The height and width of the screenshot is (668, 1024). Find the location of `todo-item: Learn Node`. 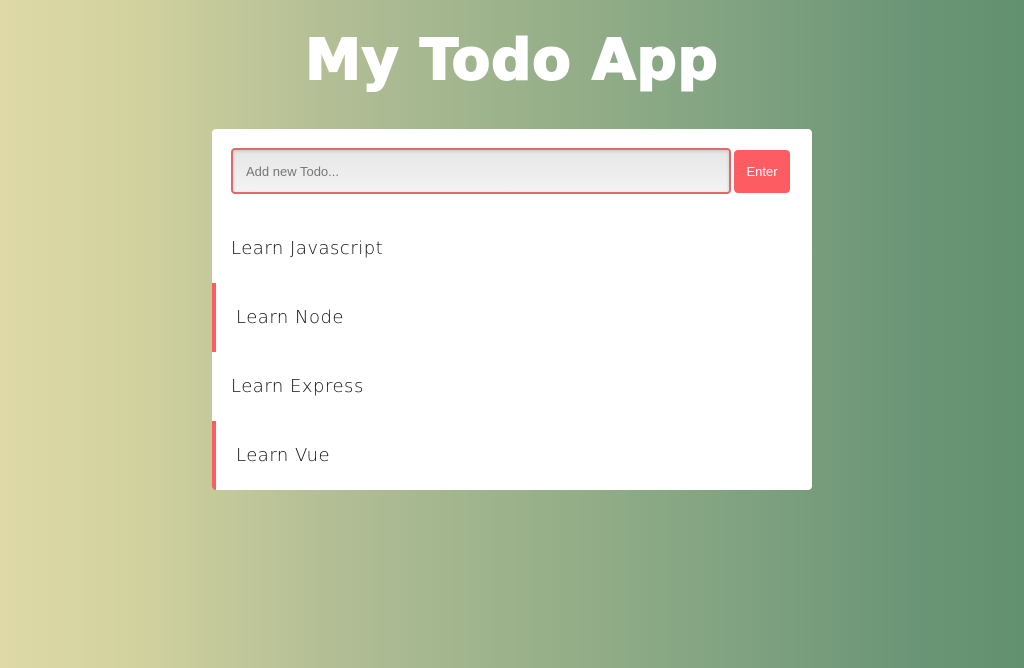

todo-item: Learn Node is located at coordinates (512, 317).